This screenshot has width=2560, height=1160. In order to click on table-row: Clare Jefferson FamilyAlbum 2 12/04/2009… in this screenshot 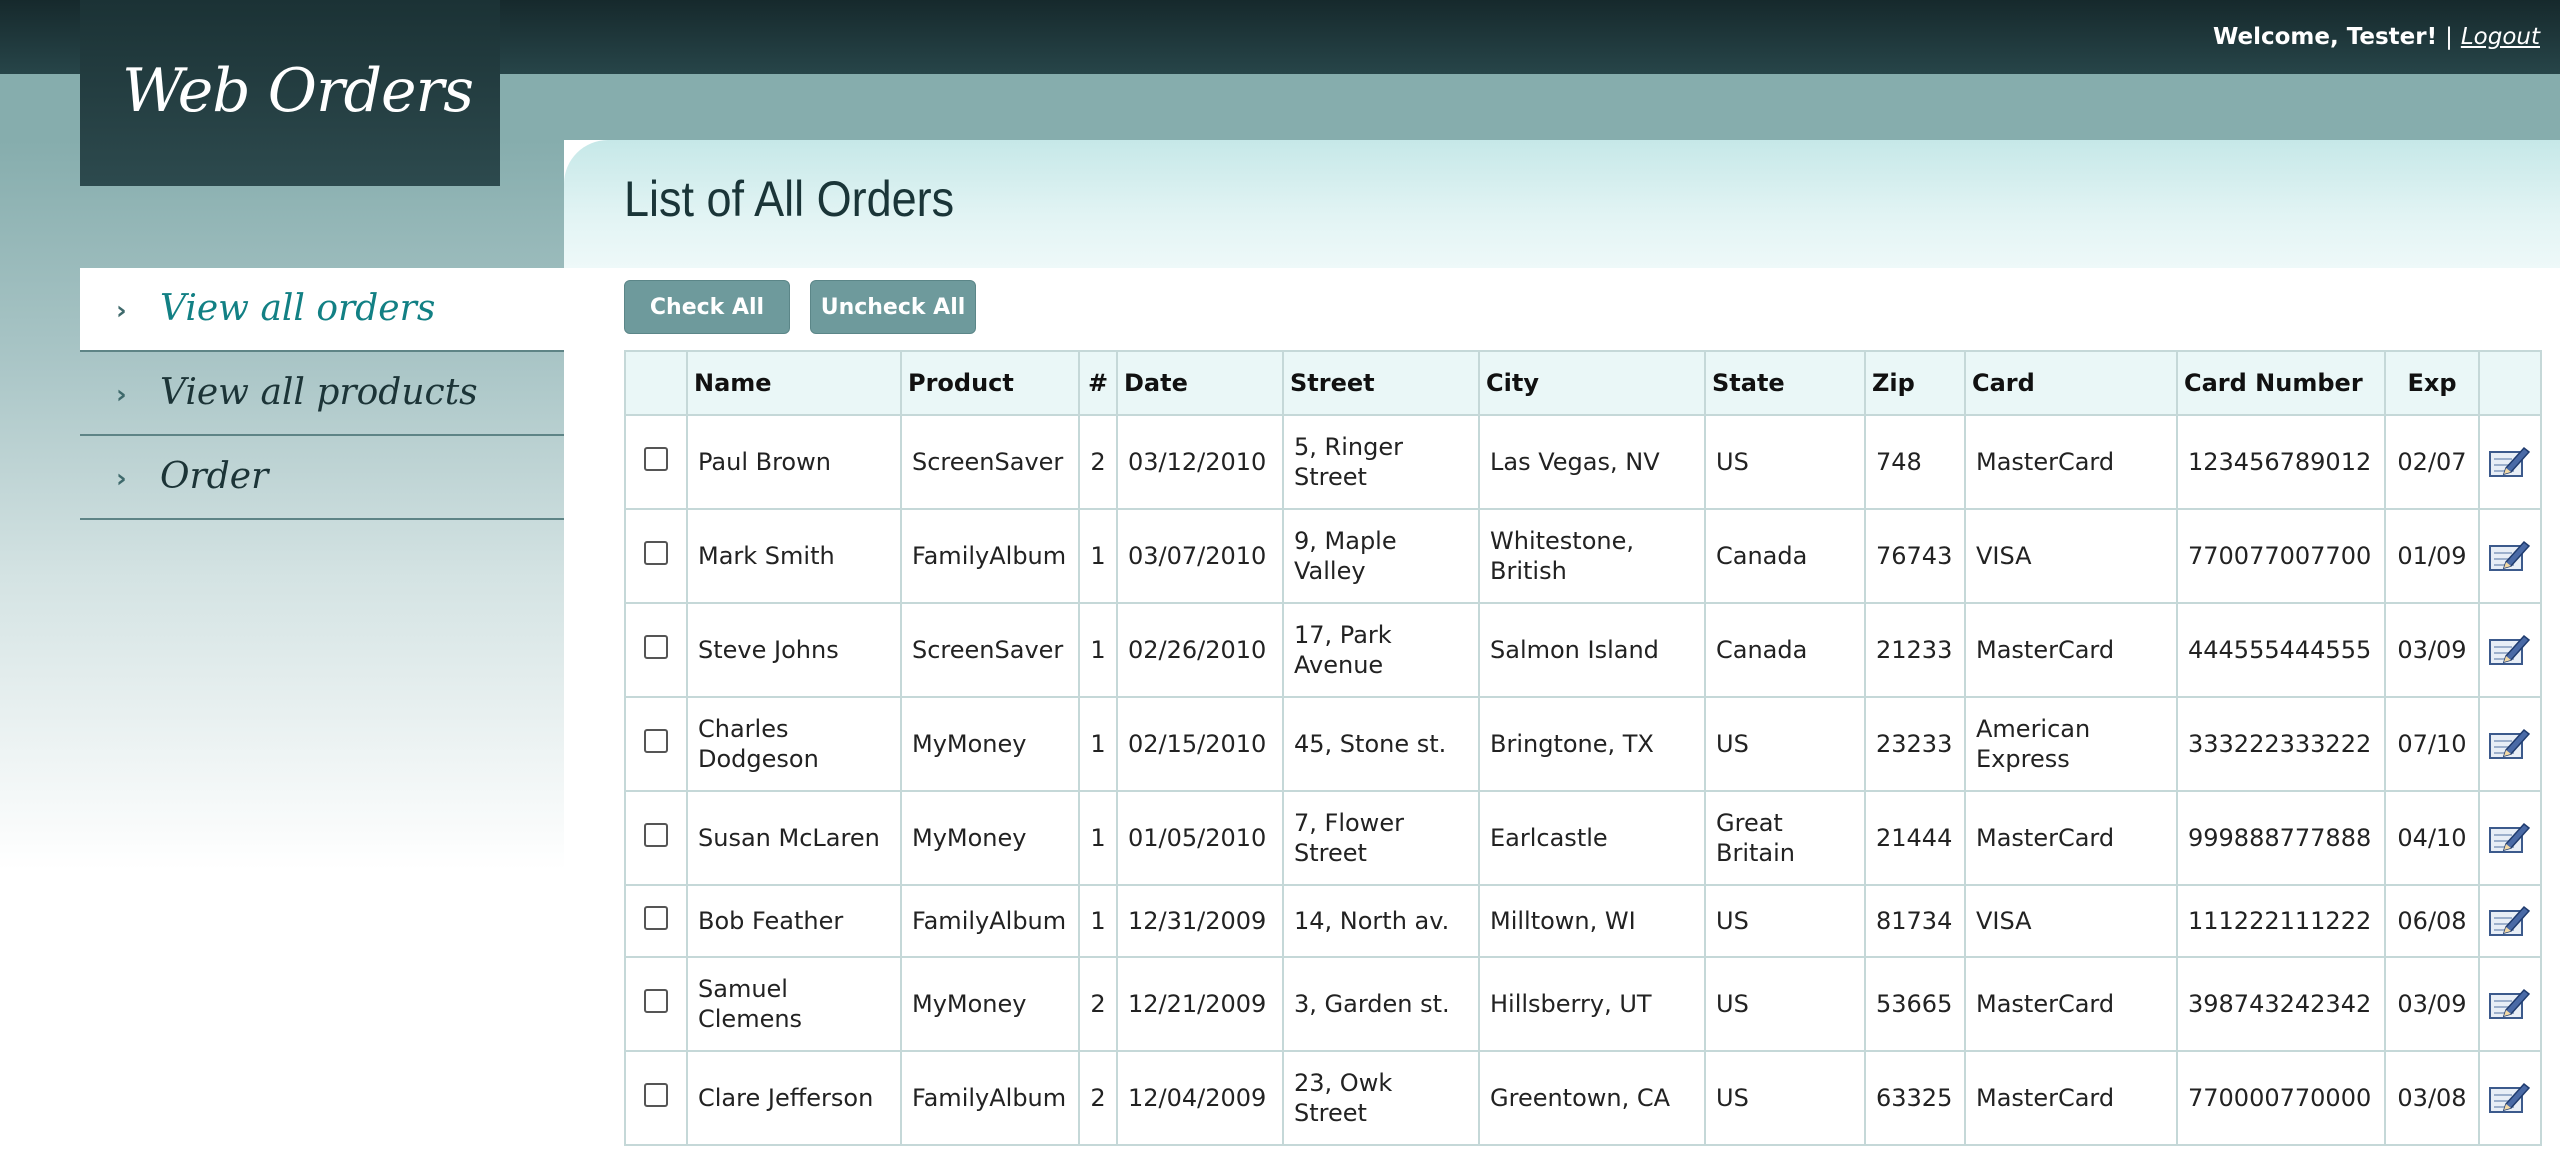, I will do `click(1583, 1098)`.